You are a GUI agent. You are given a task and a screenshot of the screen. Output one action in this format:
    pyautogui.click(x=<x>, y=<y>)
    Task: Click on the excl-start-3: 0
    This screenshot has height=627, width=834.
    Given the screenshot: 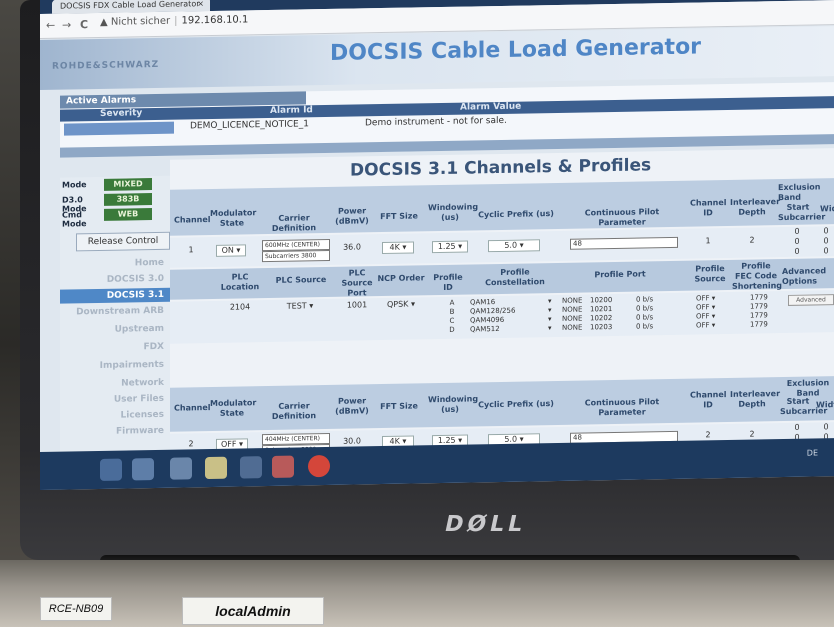 What is the action you would take?
    pyautogui.click(x=797, y=252)
    